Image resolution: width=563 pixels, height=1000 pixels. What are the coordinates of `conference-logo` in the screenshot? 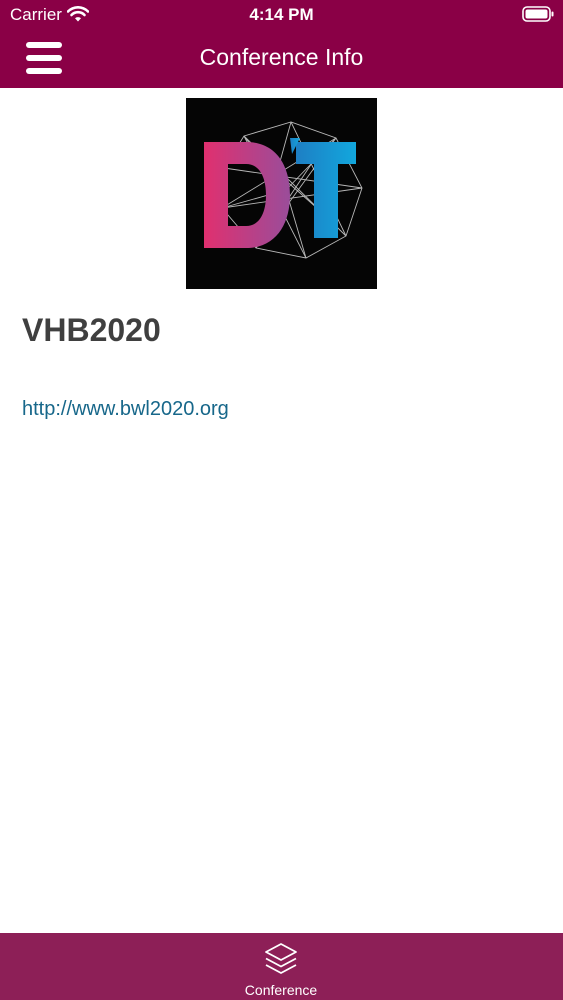 It's located at (281, 193).